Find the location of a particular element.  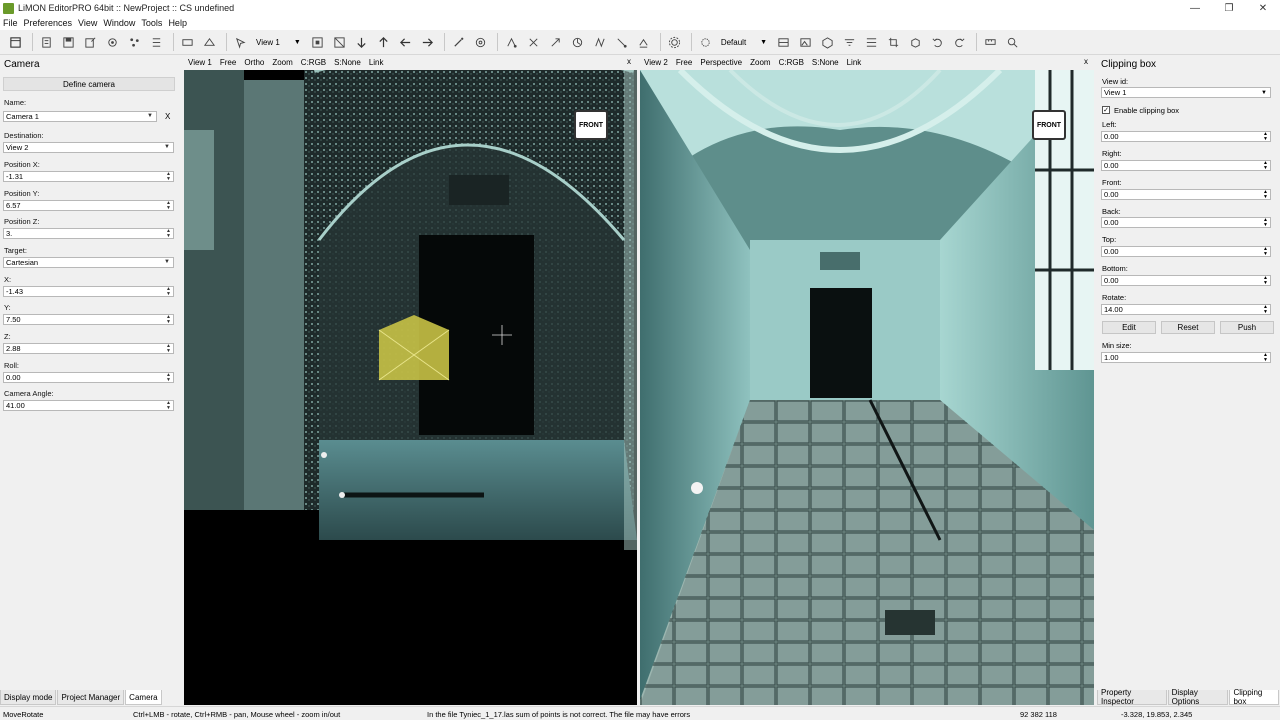

target-y-field: 7.50 ▲ ▼ is located at coordinates (88, 319).